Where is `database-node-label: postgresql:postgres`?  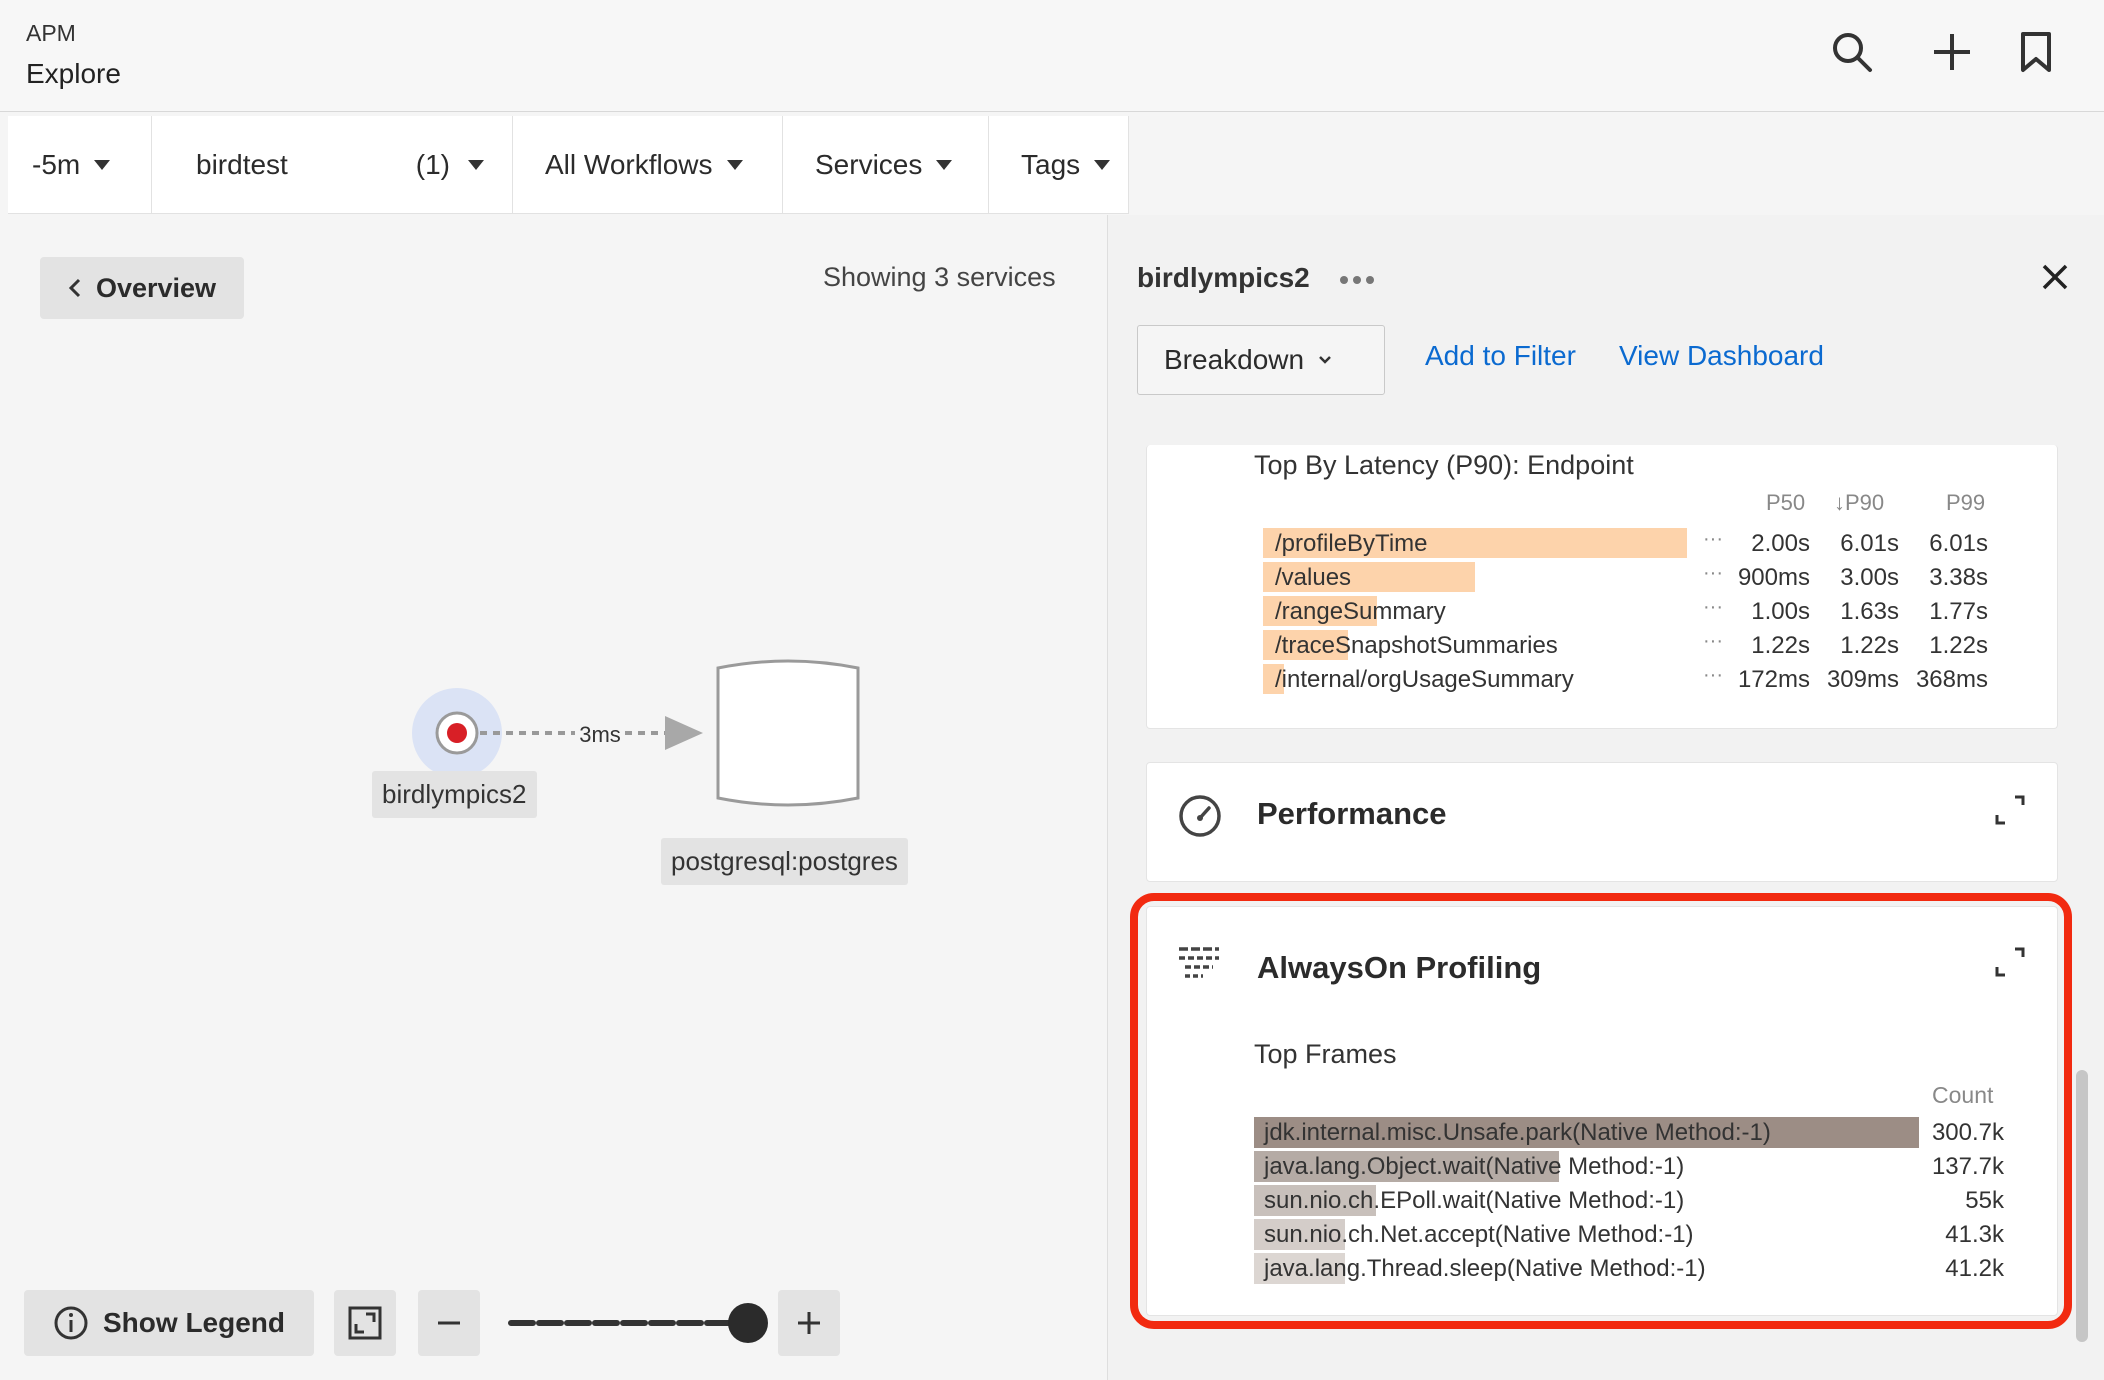
database-node-label: postgresql:postgres is located at coordinates (784, 861).